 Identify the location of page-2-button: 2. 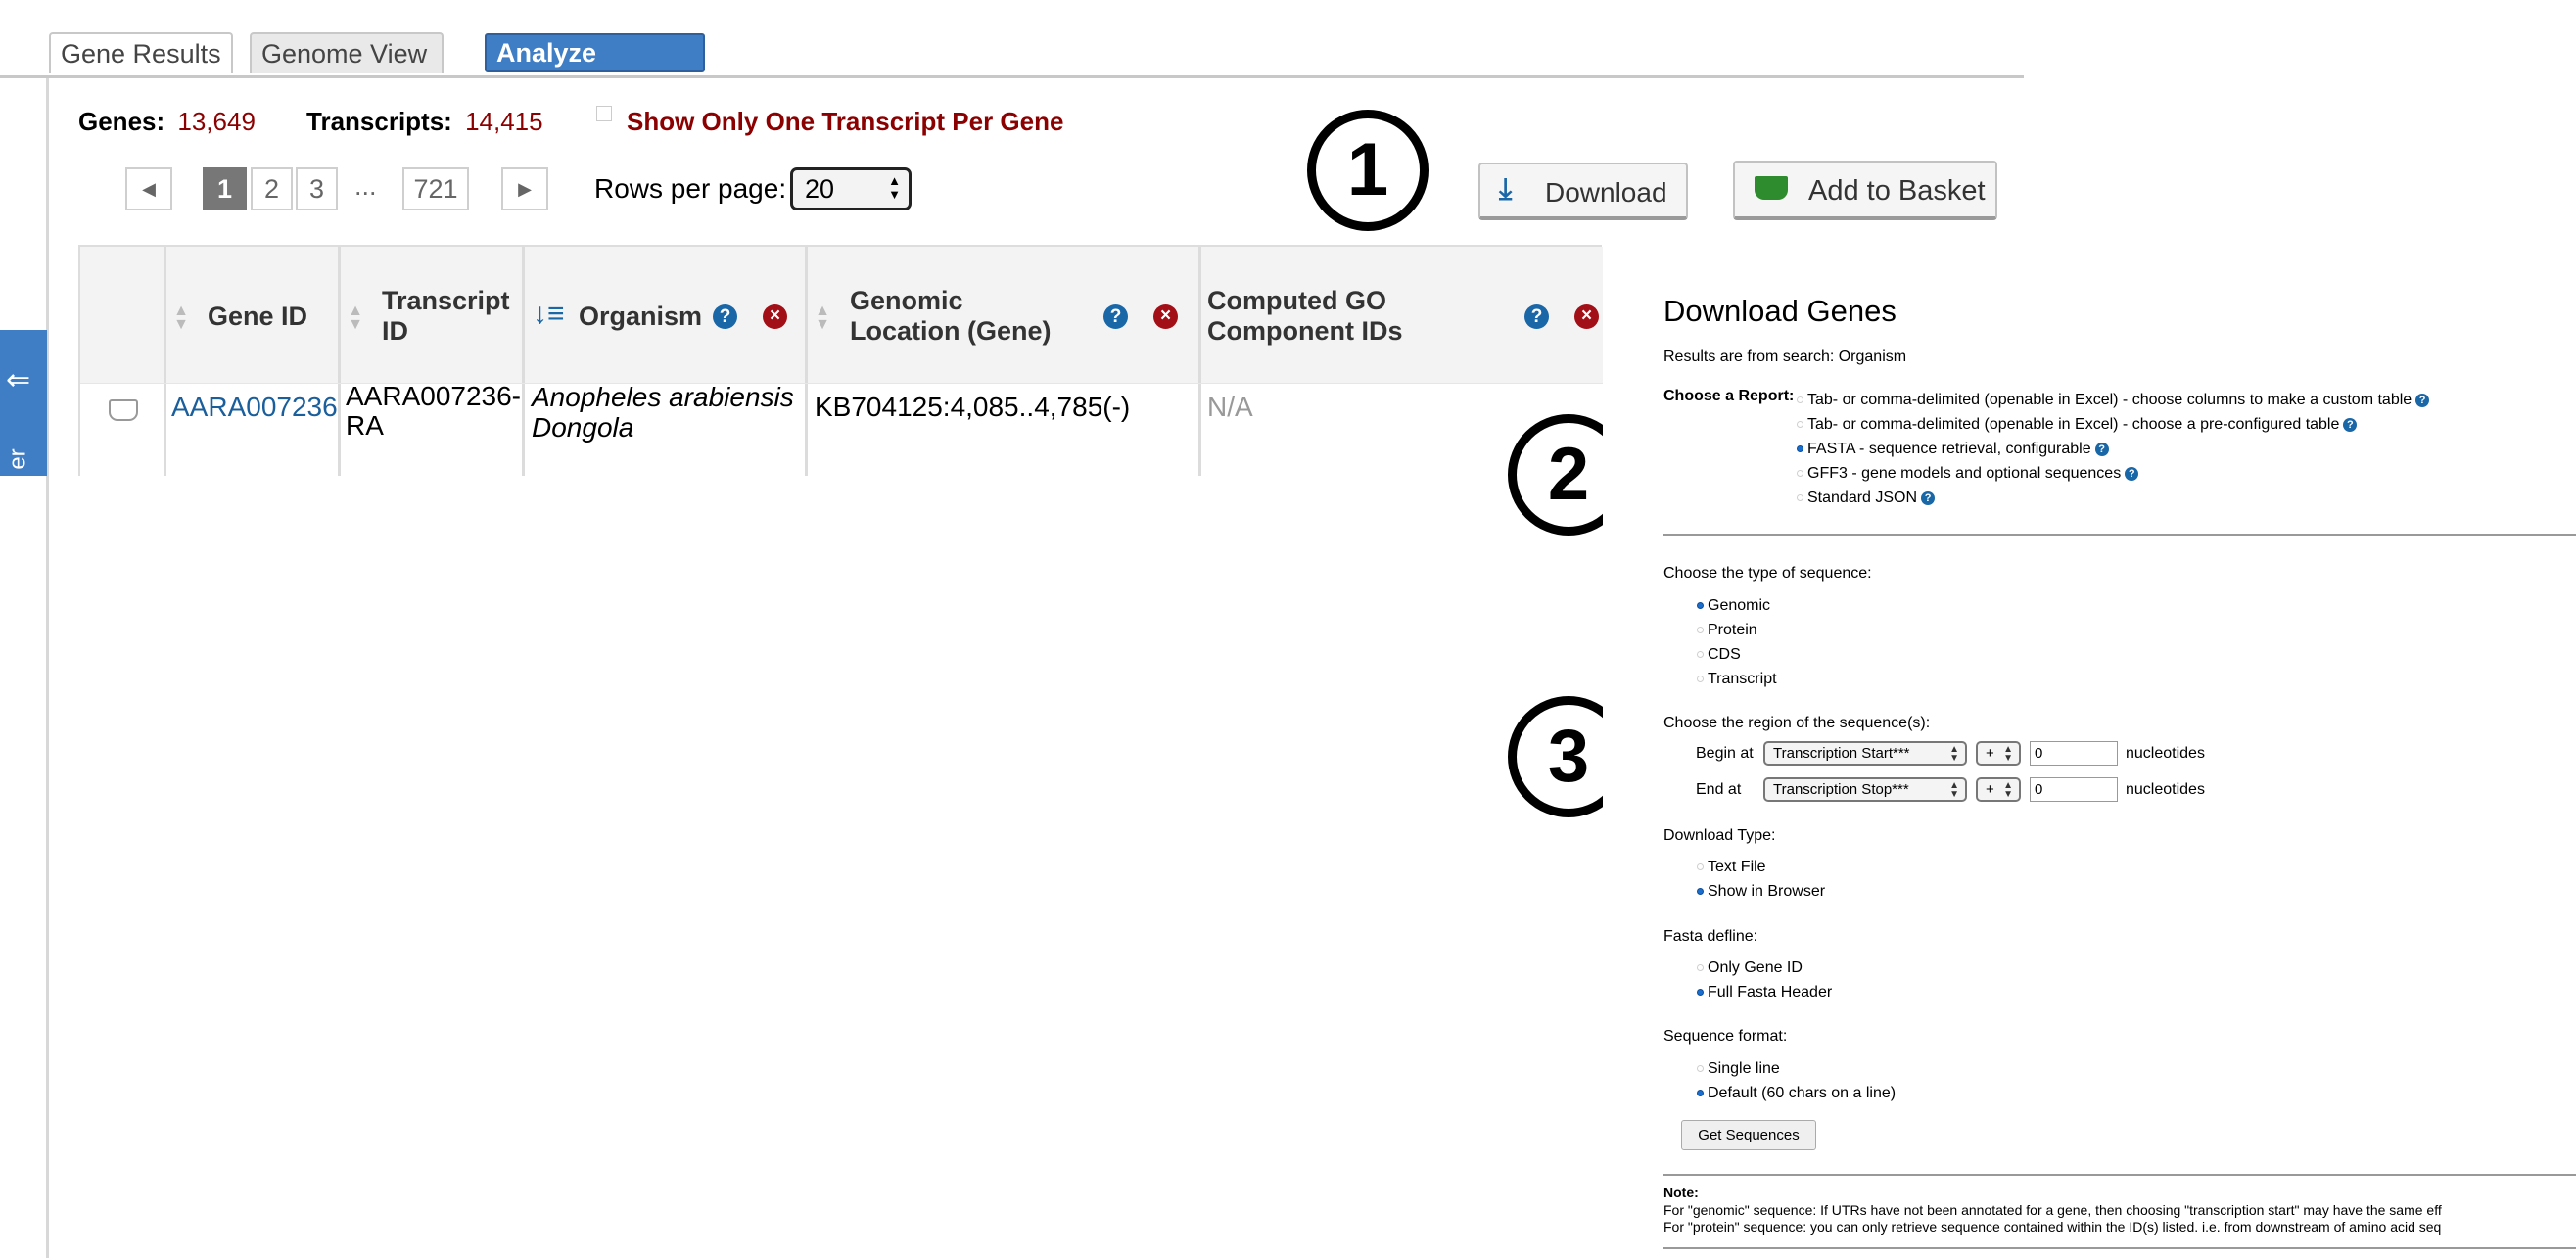
(272, 188).